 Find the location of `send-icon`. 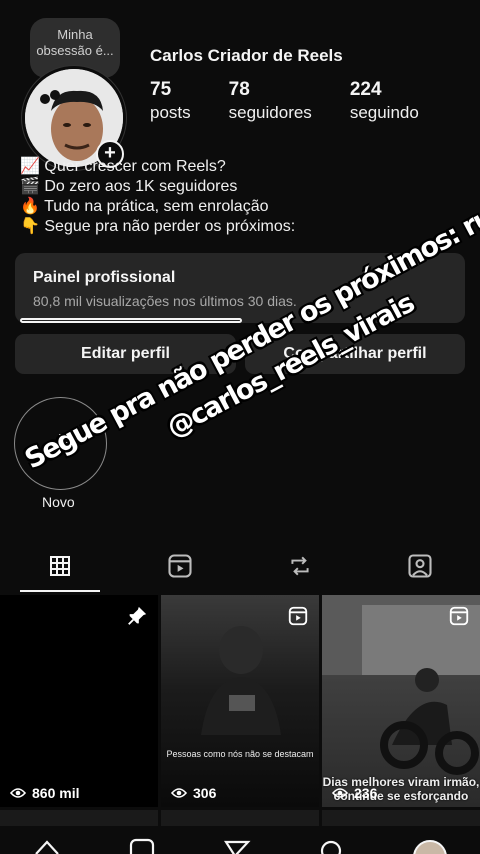

send-icon is located at coordinates (237, 845).